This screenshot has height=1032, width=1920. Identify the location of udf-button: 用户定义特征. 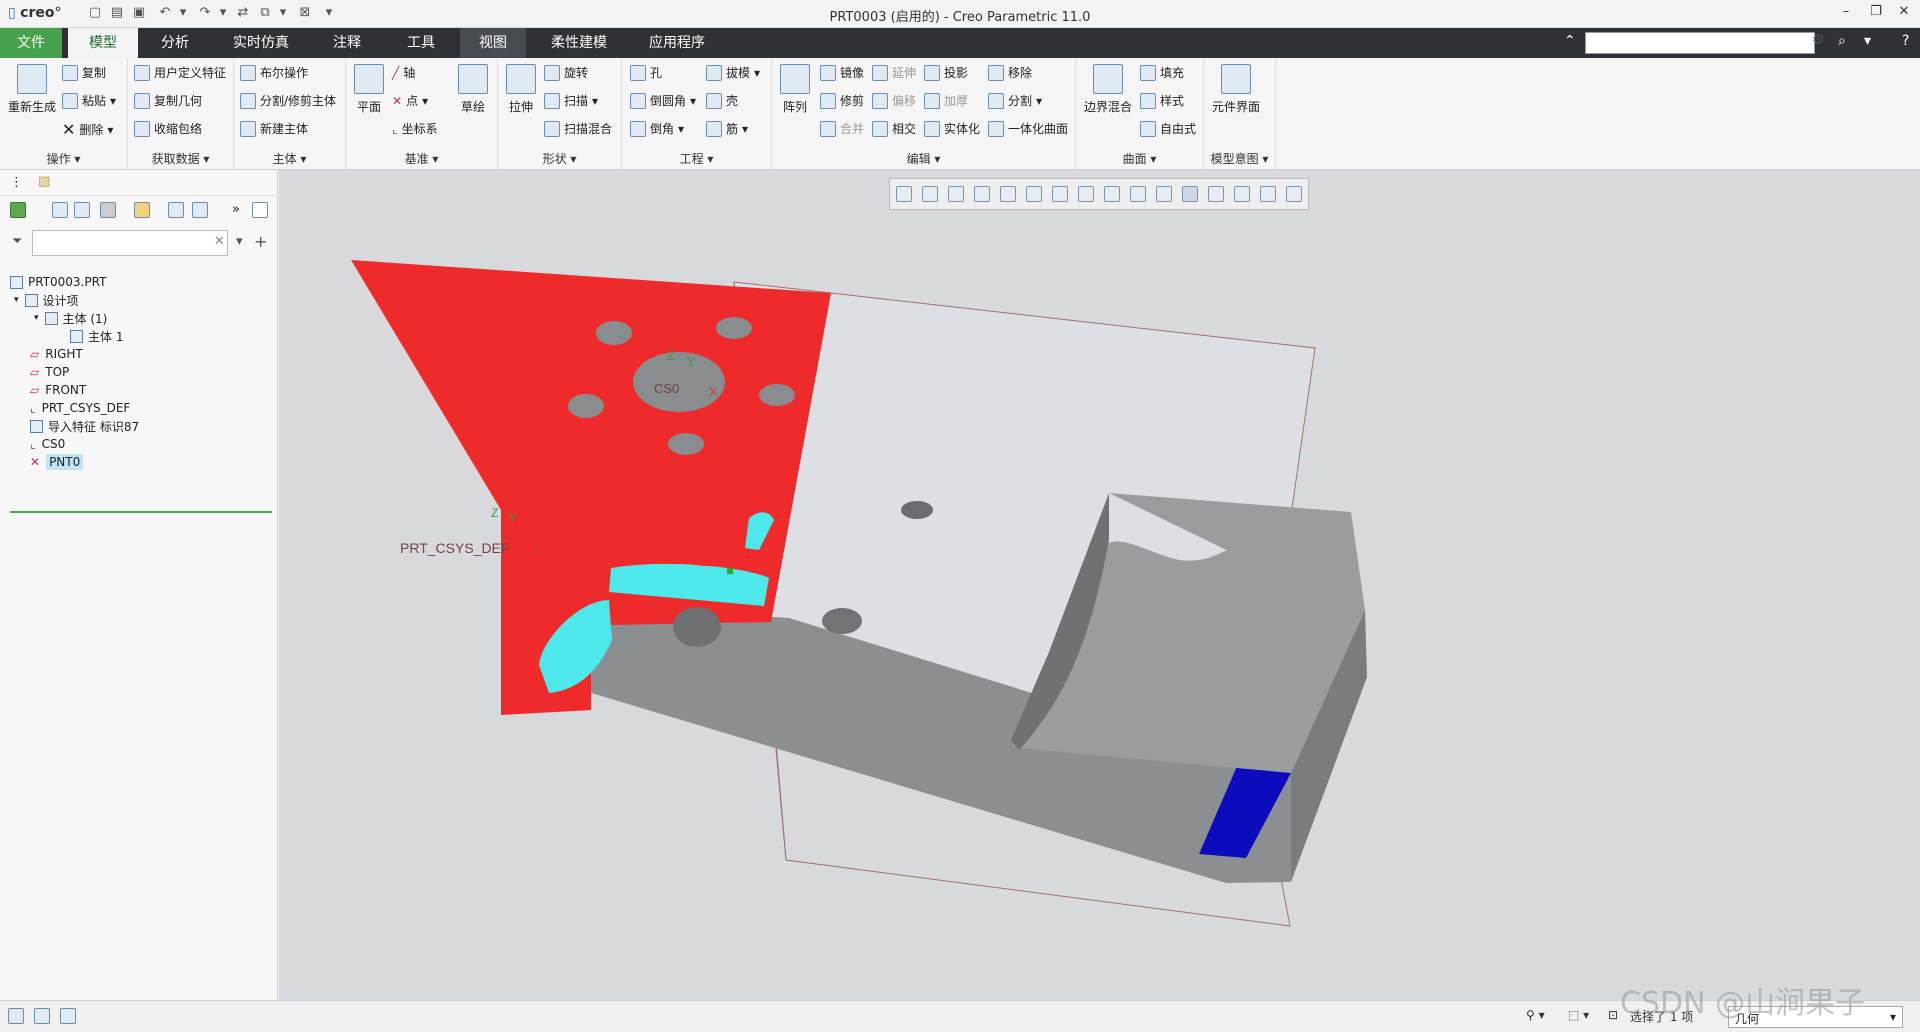
(180, 72).